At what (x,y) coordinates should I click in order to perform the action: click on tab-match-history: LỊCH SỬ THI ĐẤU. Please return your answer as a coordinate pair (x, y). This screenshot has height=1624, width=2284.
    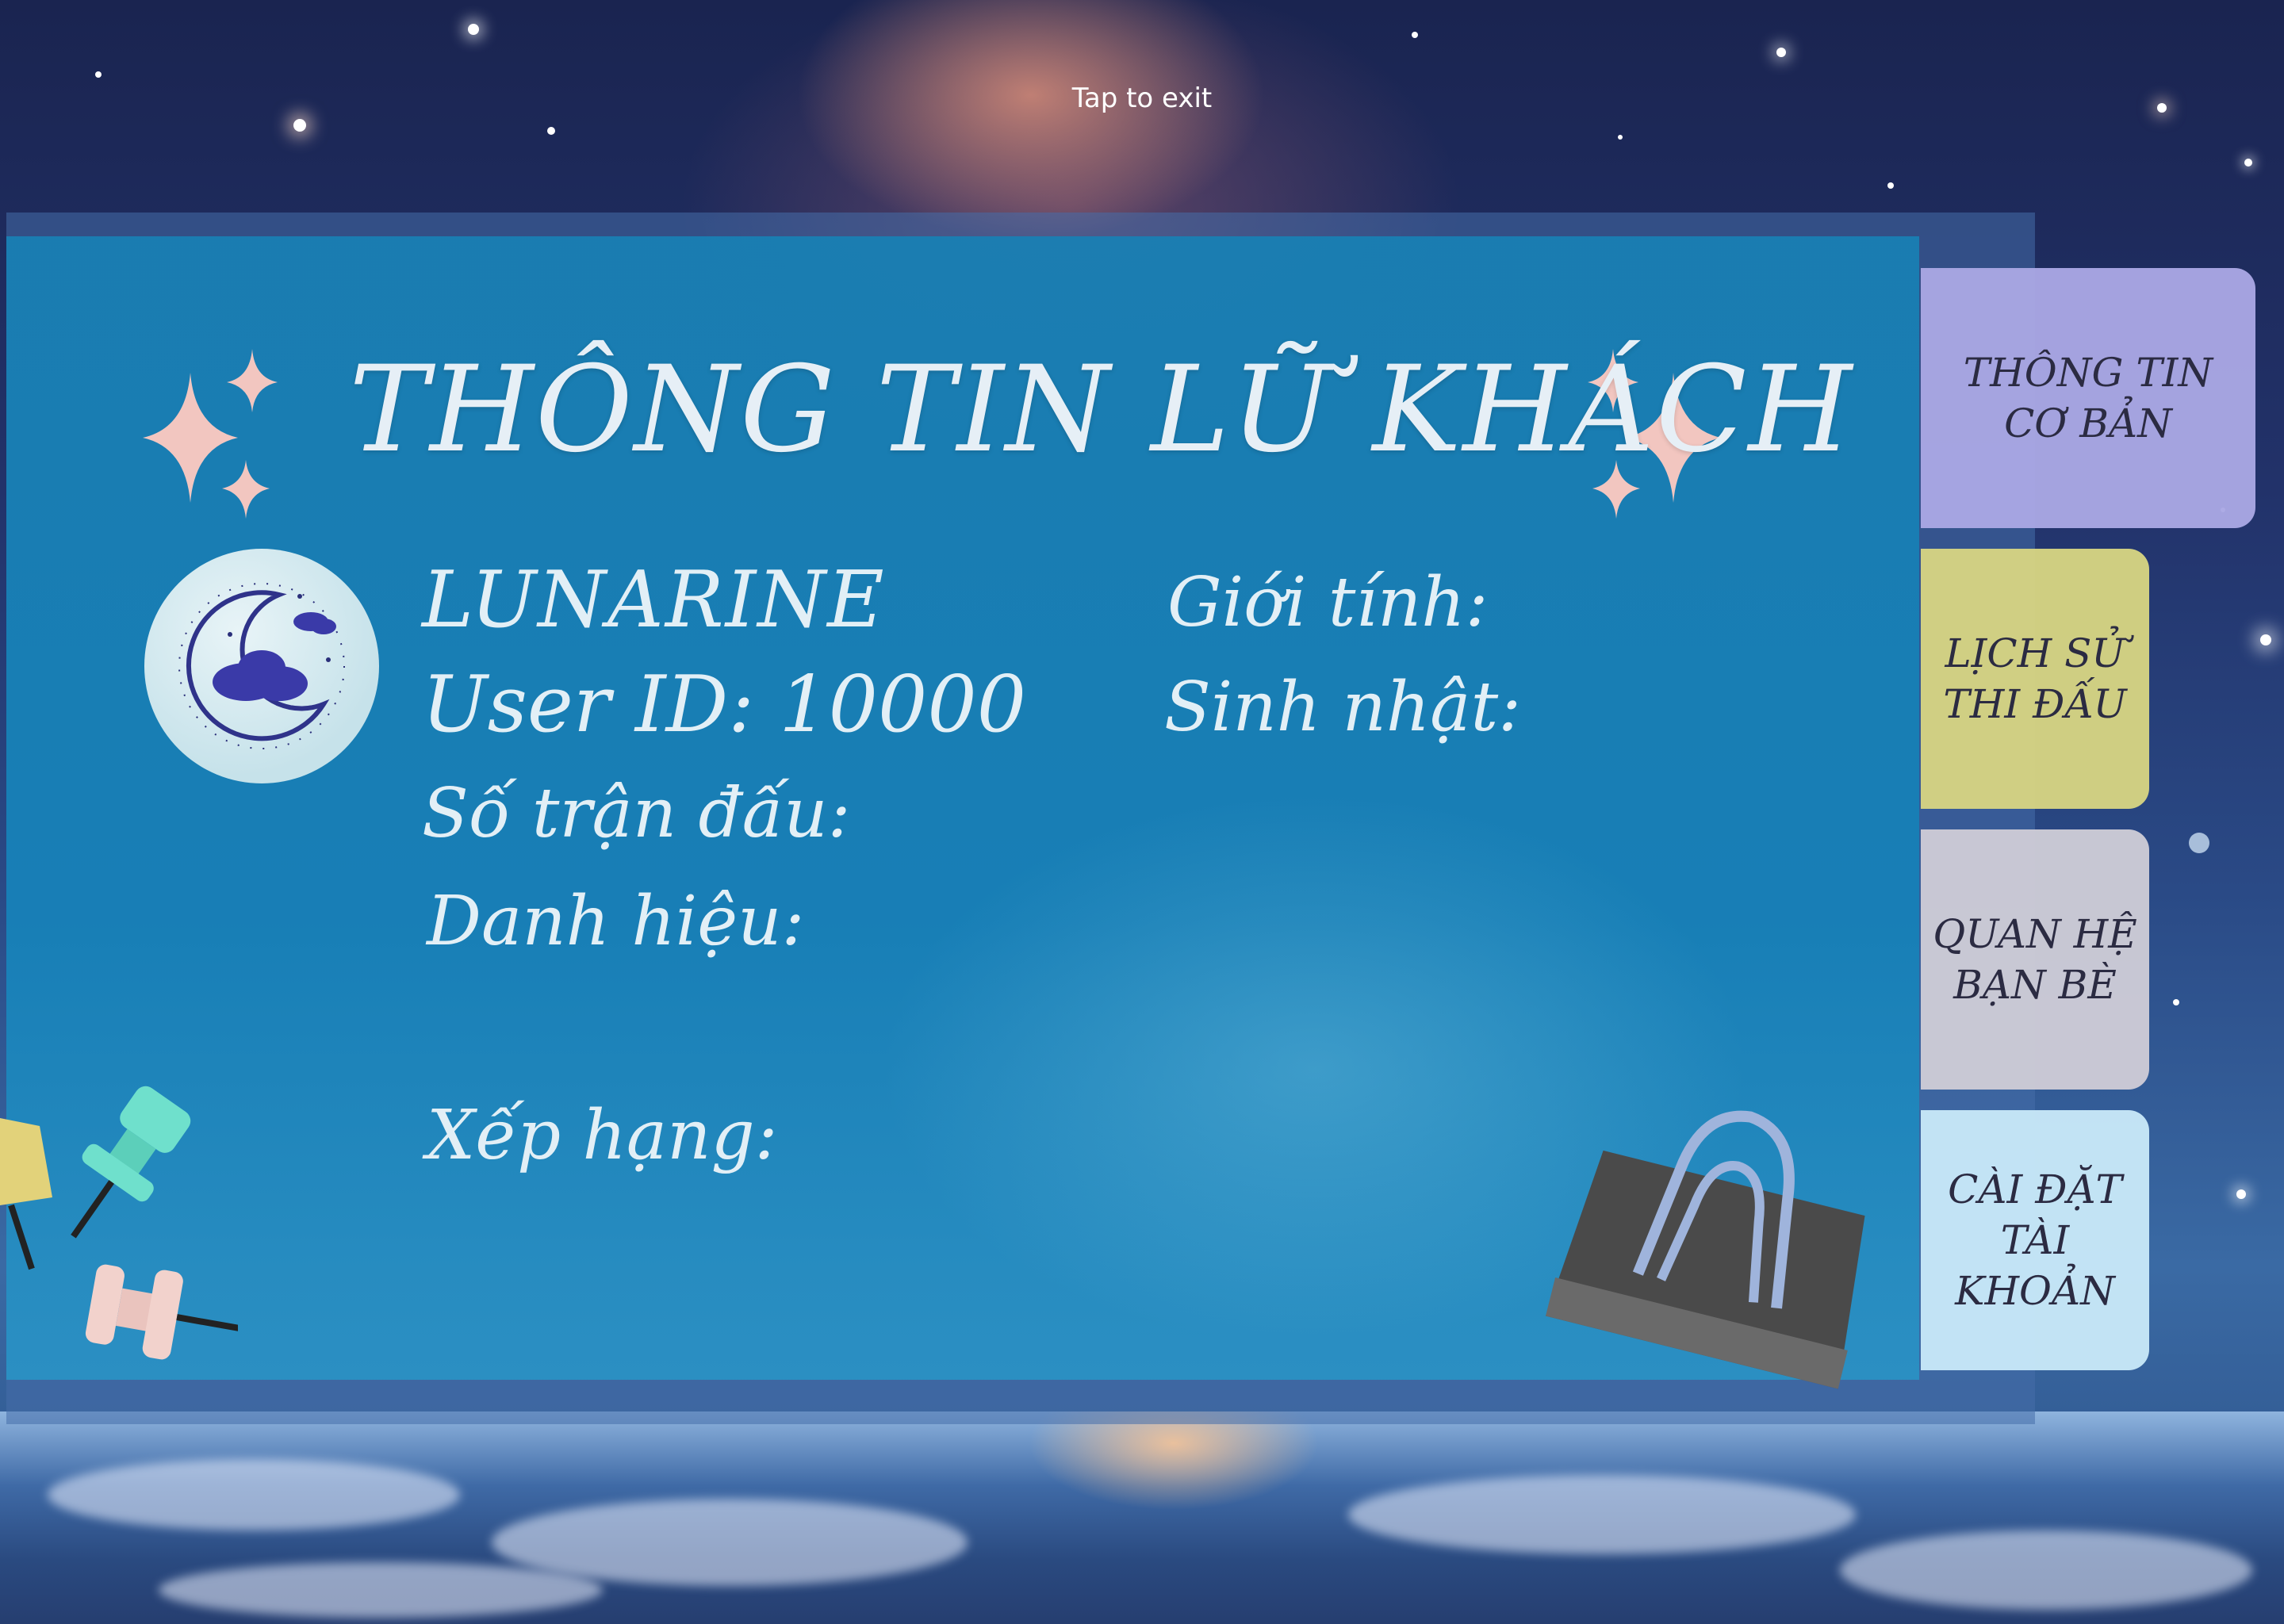
    Looking at the image, I should click on (2035, 679).